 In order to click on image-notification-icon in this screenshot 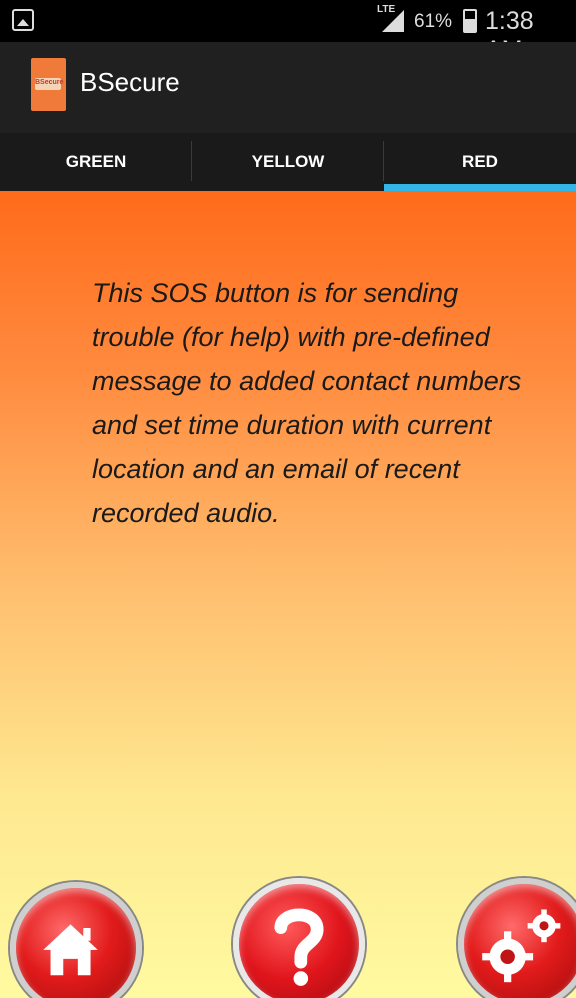, I will do `click(23, 20)`.